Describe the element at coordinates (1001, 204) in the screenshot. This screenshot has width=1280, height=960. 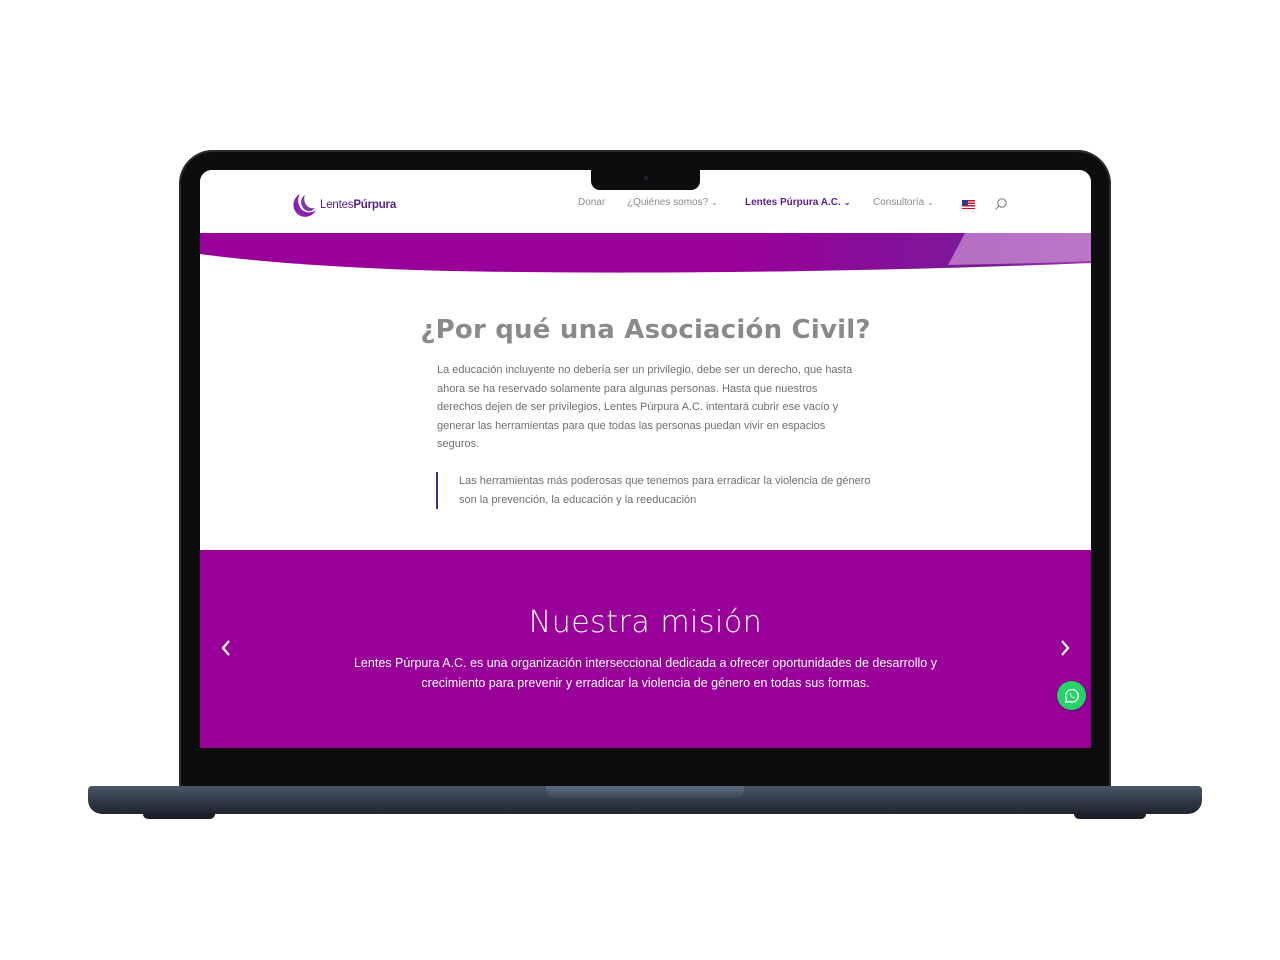
I see `search-icon` at that location.